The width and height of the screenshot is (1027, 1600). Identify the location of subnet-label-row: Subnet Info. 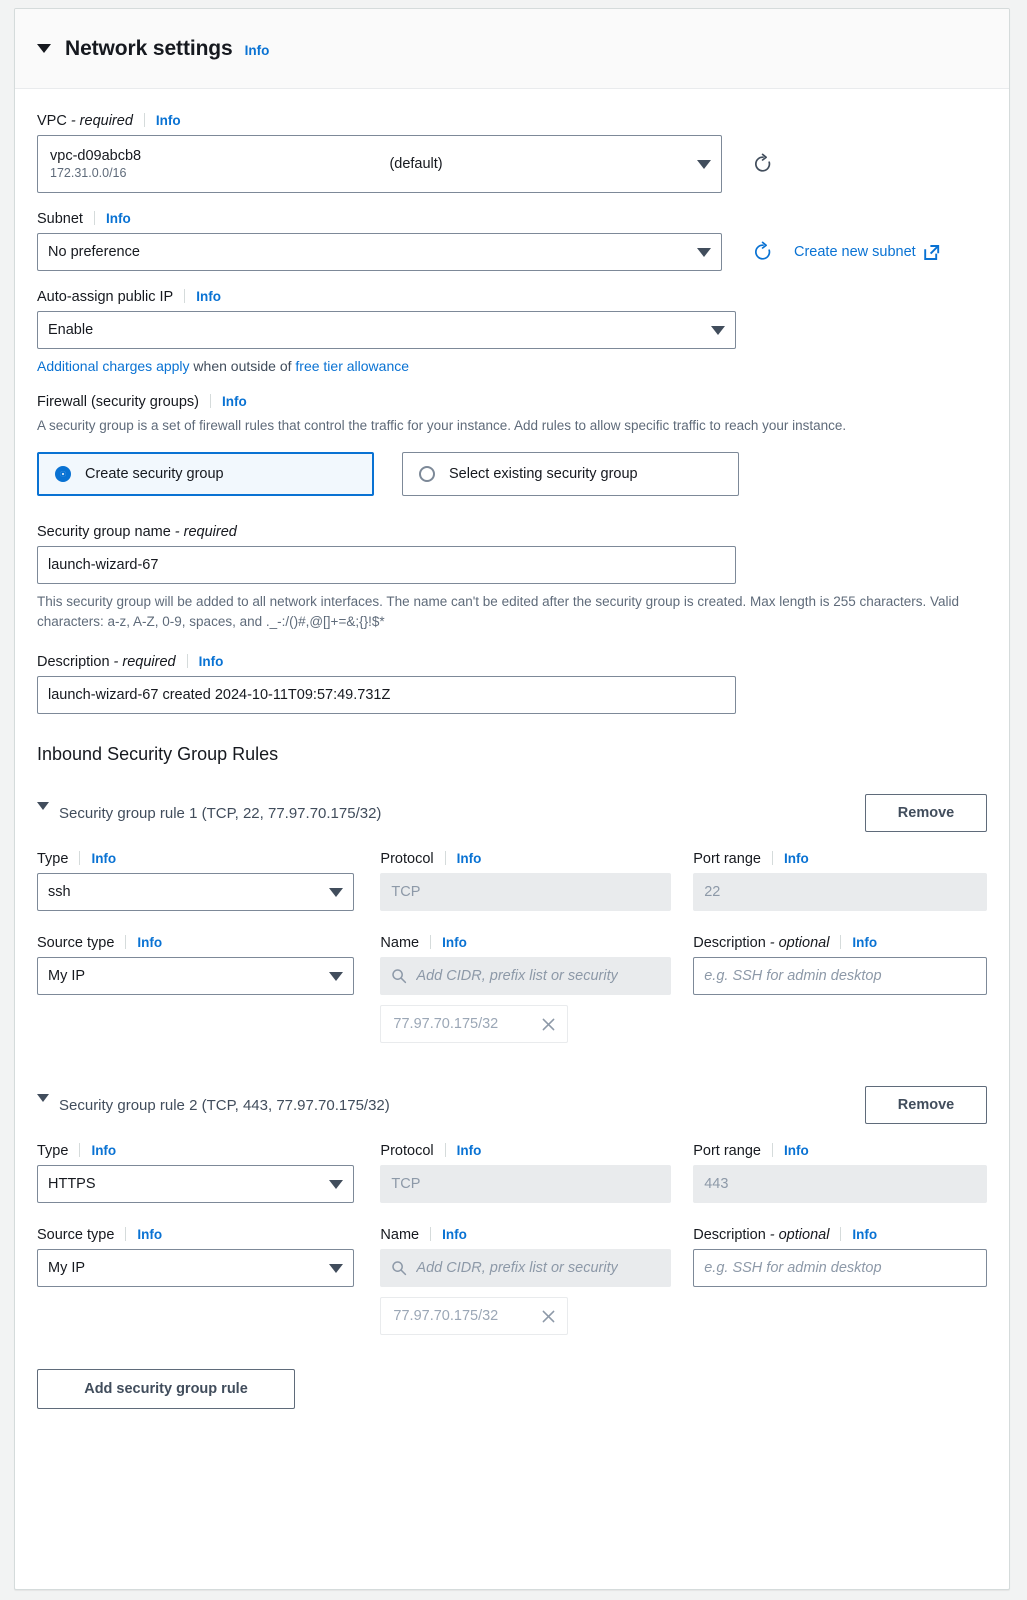
(512, 218).